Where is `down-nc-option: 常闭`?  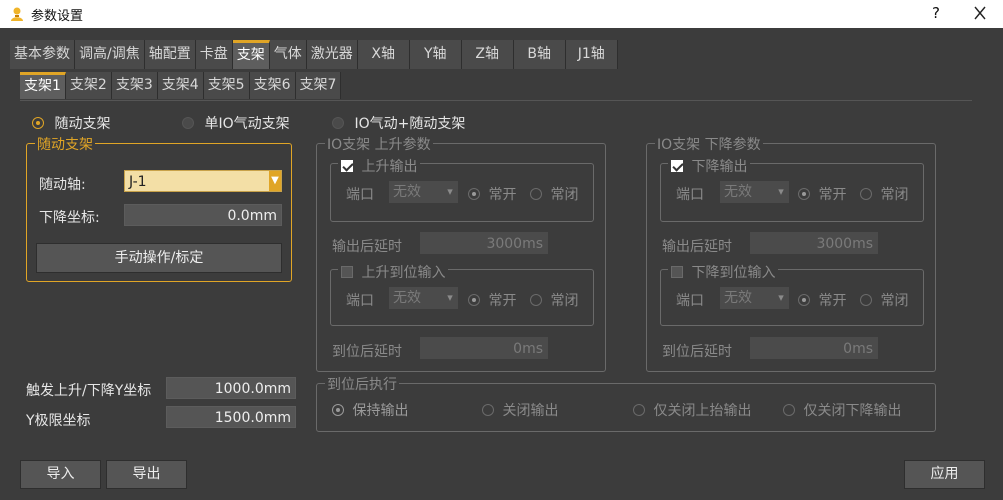 down-nc-option: 常闭 is located at coordinates (884, 194).